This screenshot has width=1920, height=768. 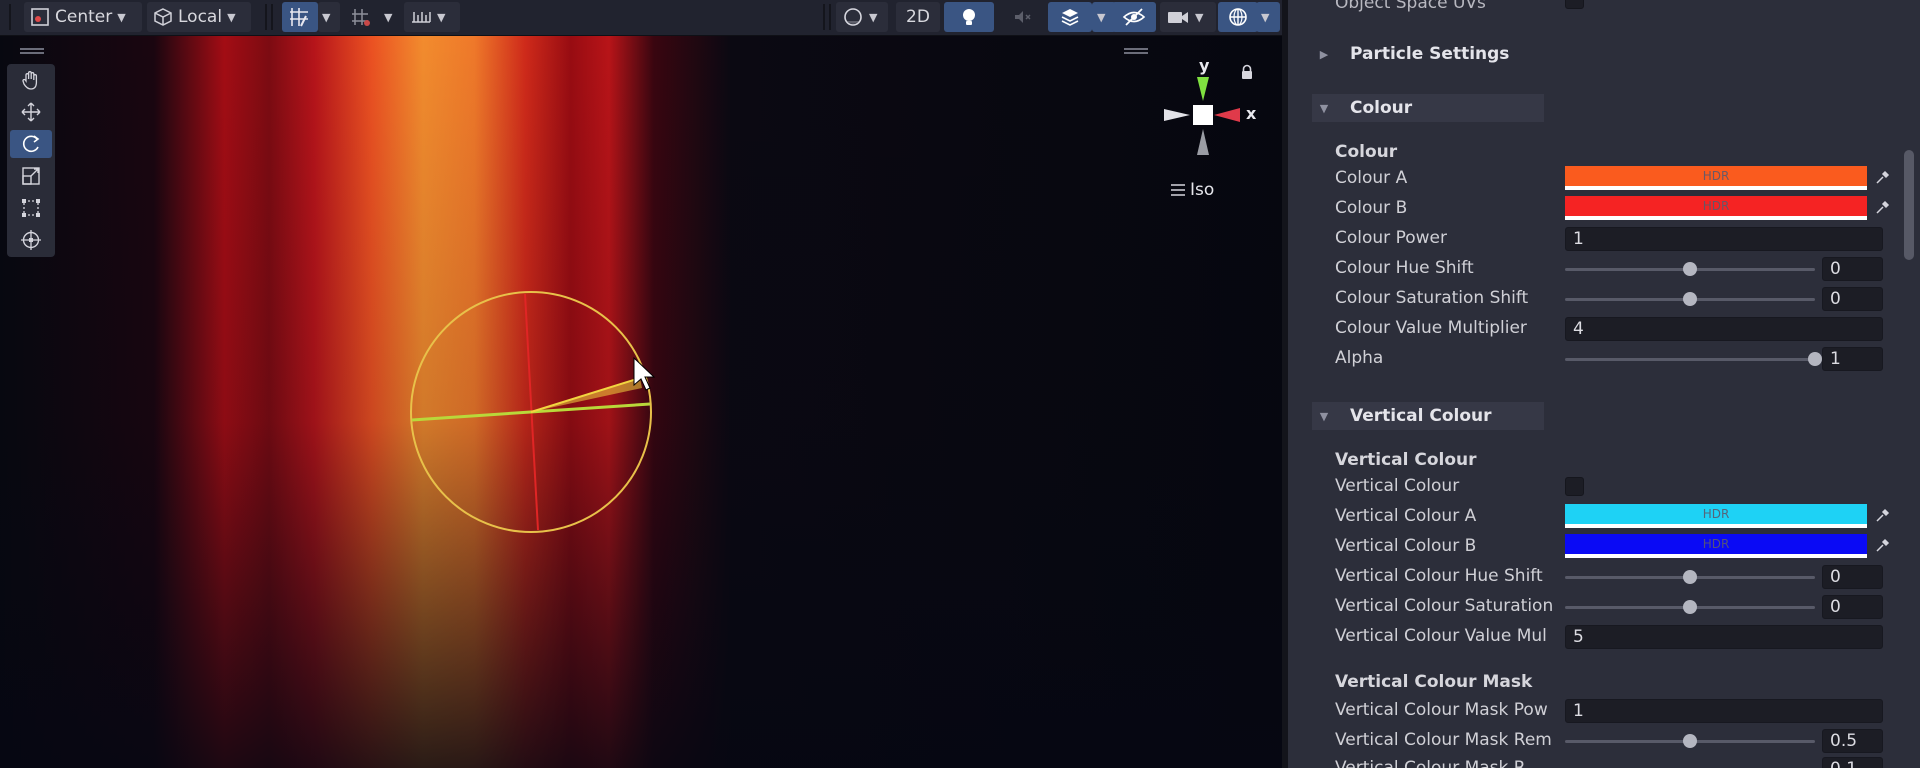 What do you see at coordinates (1909, 205) in the screenshot?
I see `inspector-scrollbar` at bounding box center [1909, 205].